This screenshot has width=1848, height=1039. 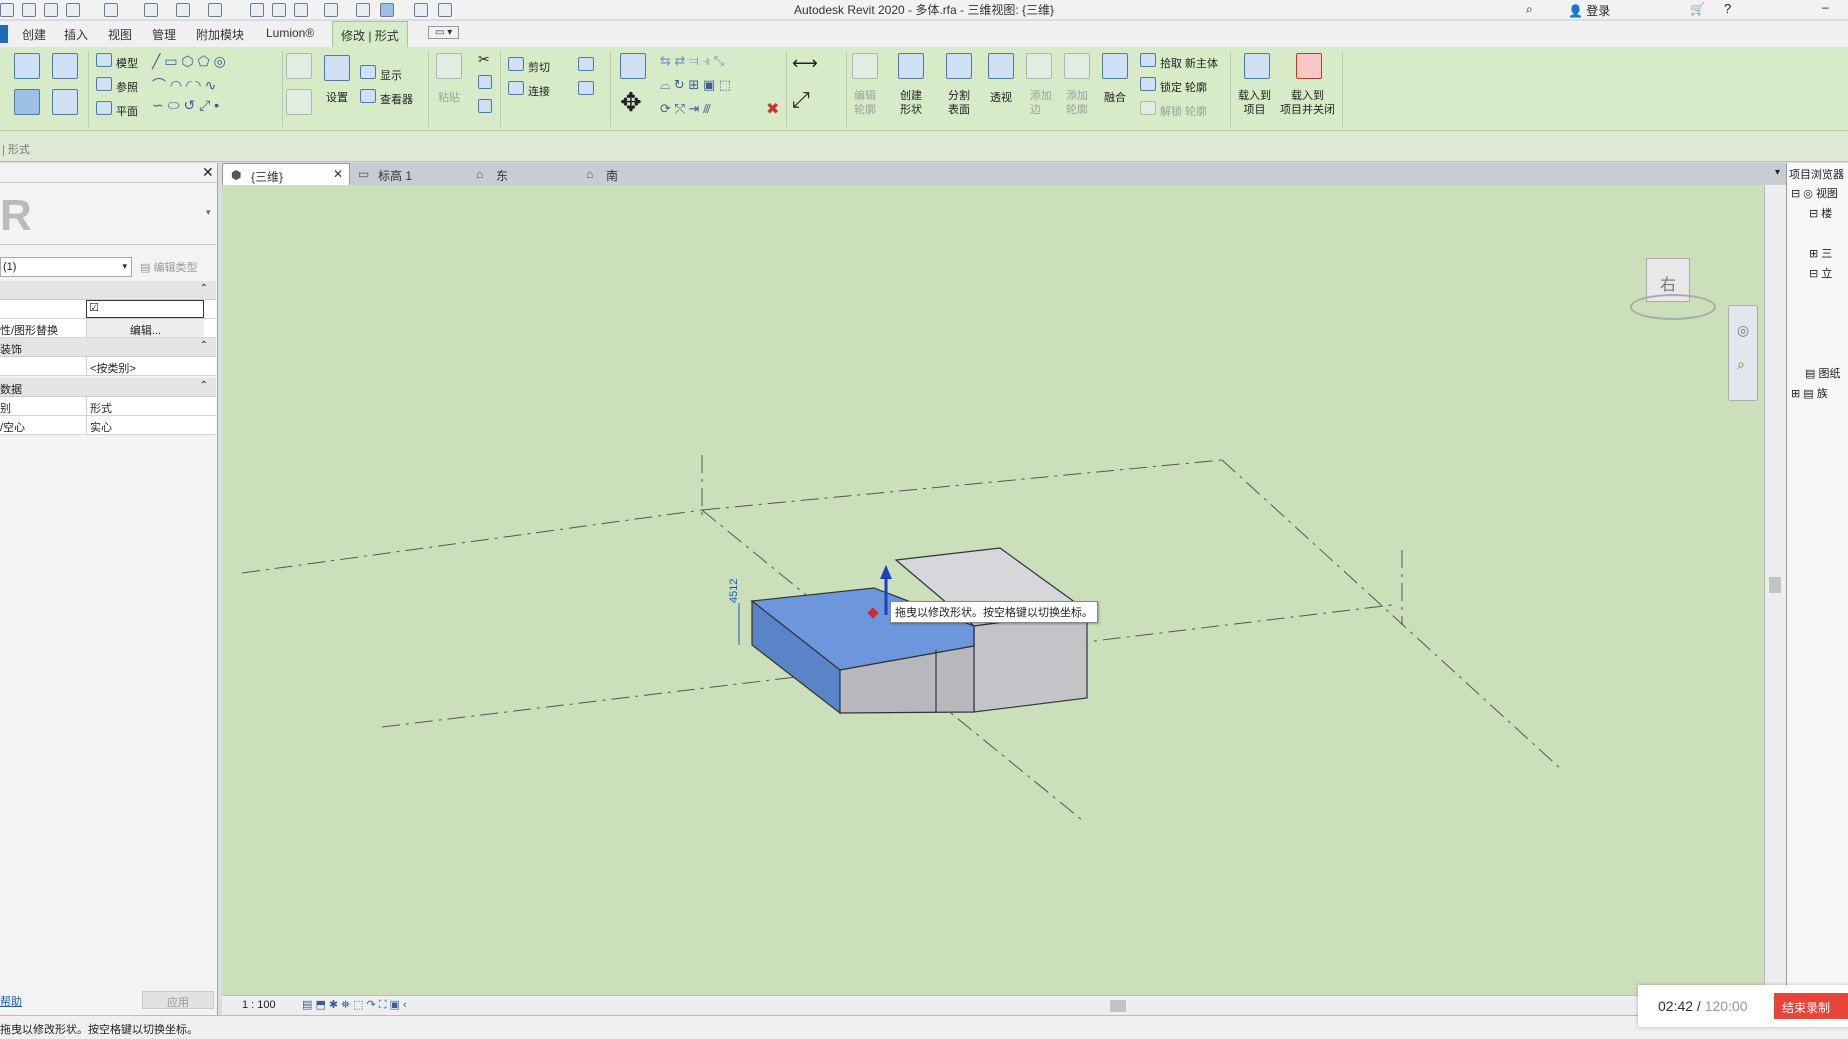 I want to click on tree-item-families: ⊞ ▤ 族, so click(x=1809, y=393).